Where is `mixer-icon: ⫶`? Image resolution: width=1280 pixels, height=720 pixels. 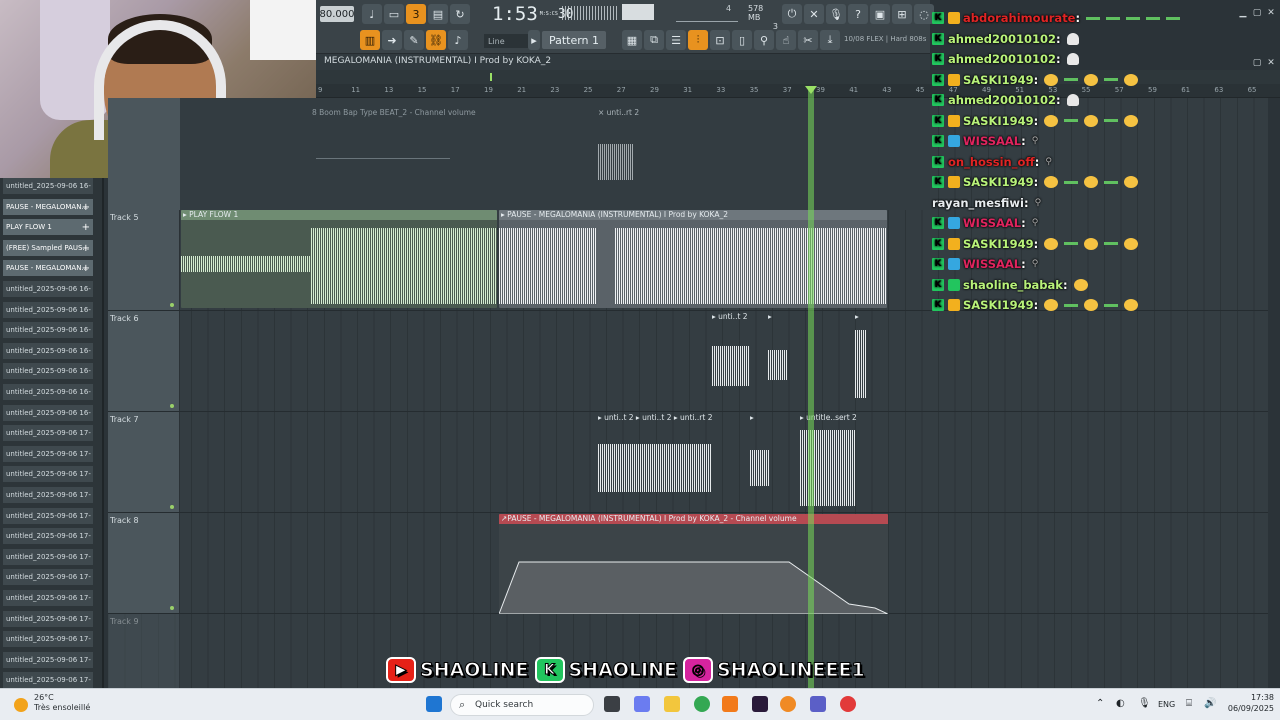
mixer-icon: ⫶ is located at coordinates (698, 40).